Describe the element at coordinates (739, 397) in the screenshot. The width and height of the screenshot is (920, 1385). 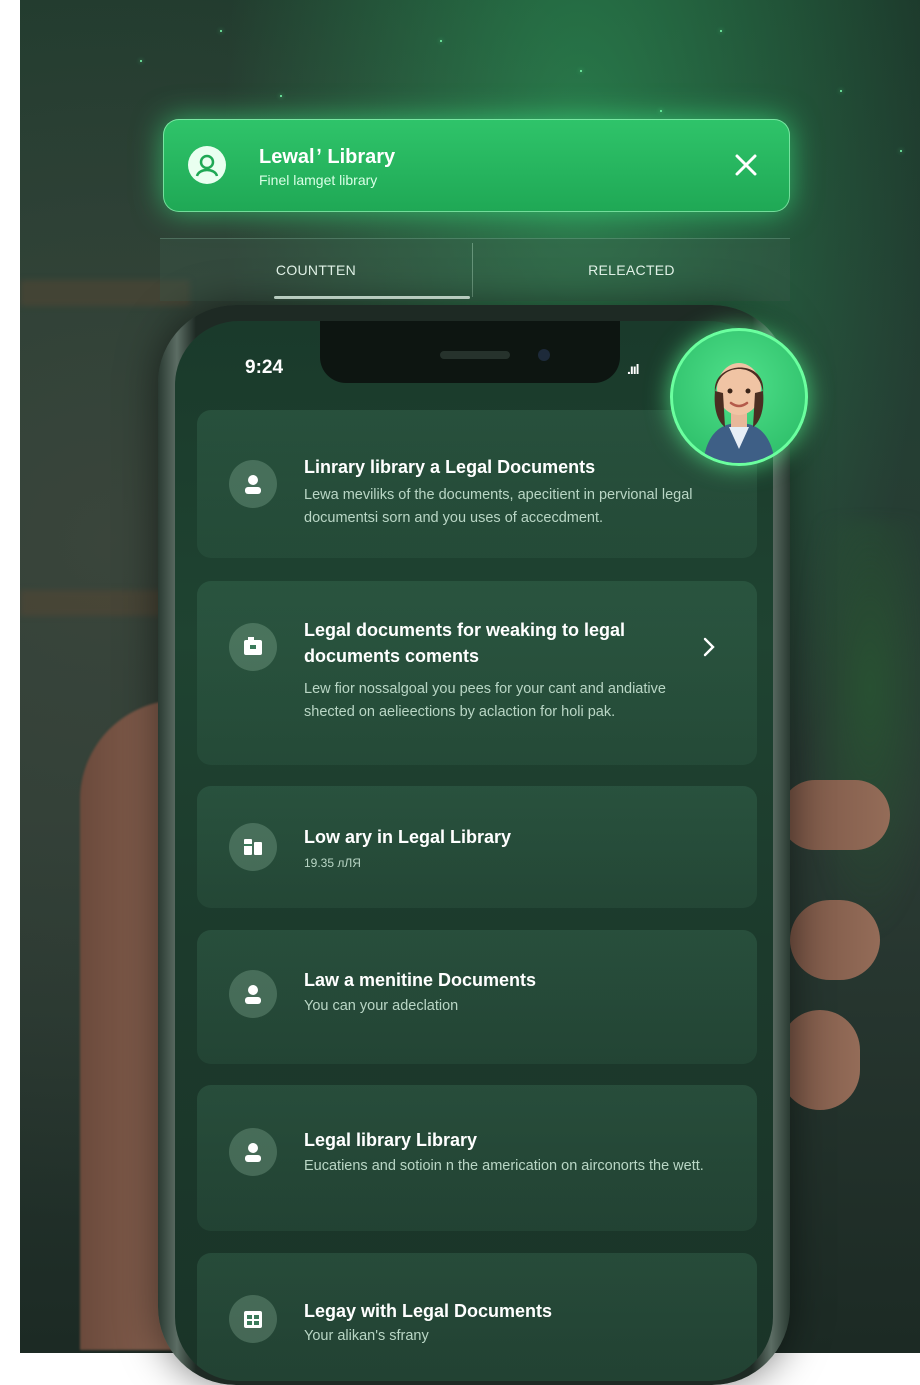
I see `avatar` at that location.